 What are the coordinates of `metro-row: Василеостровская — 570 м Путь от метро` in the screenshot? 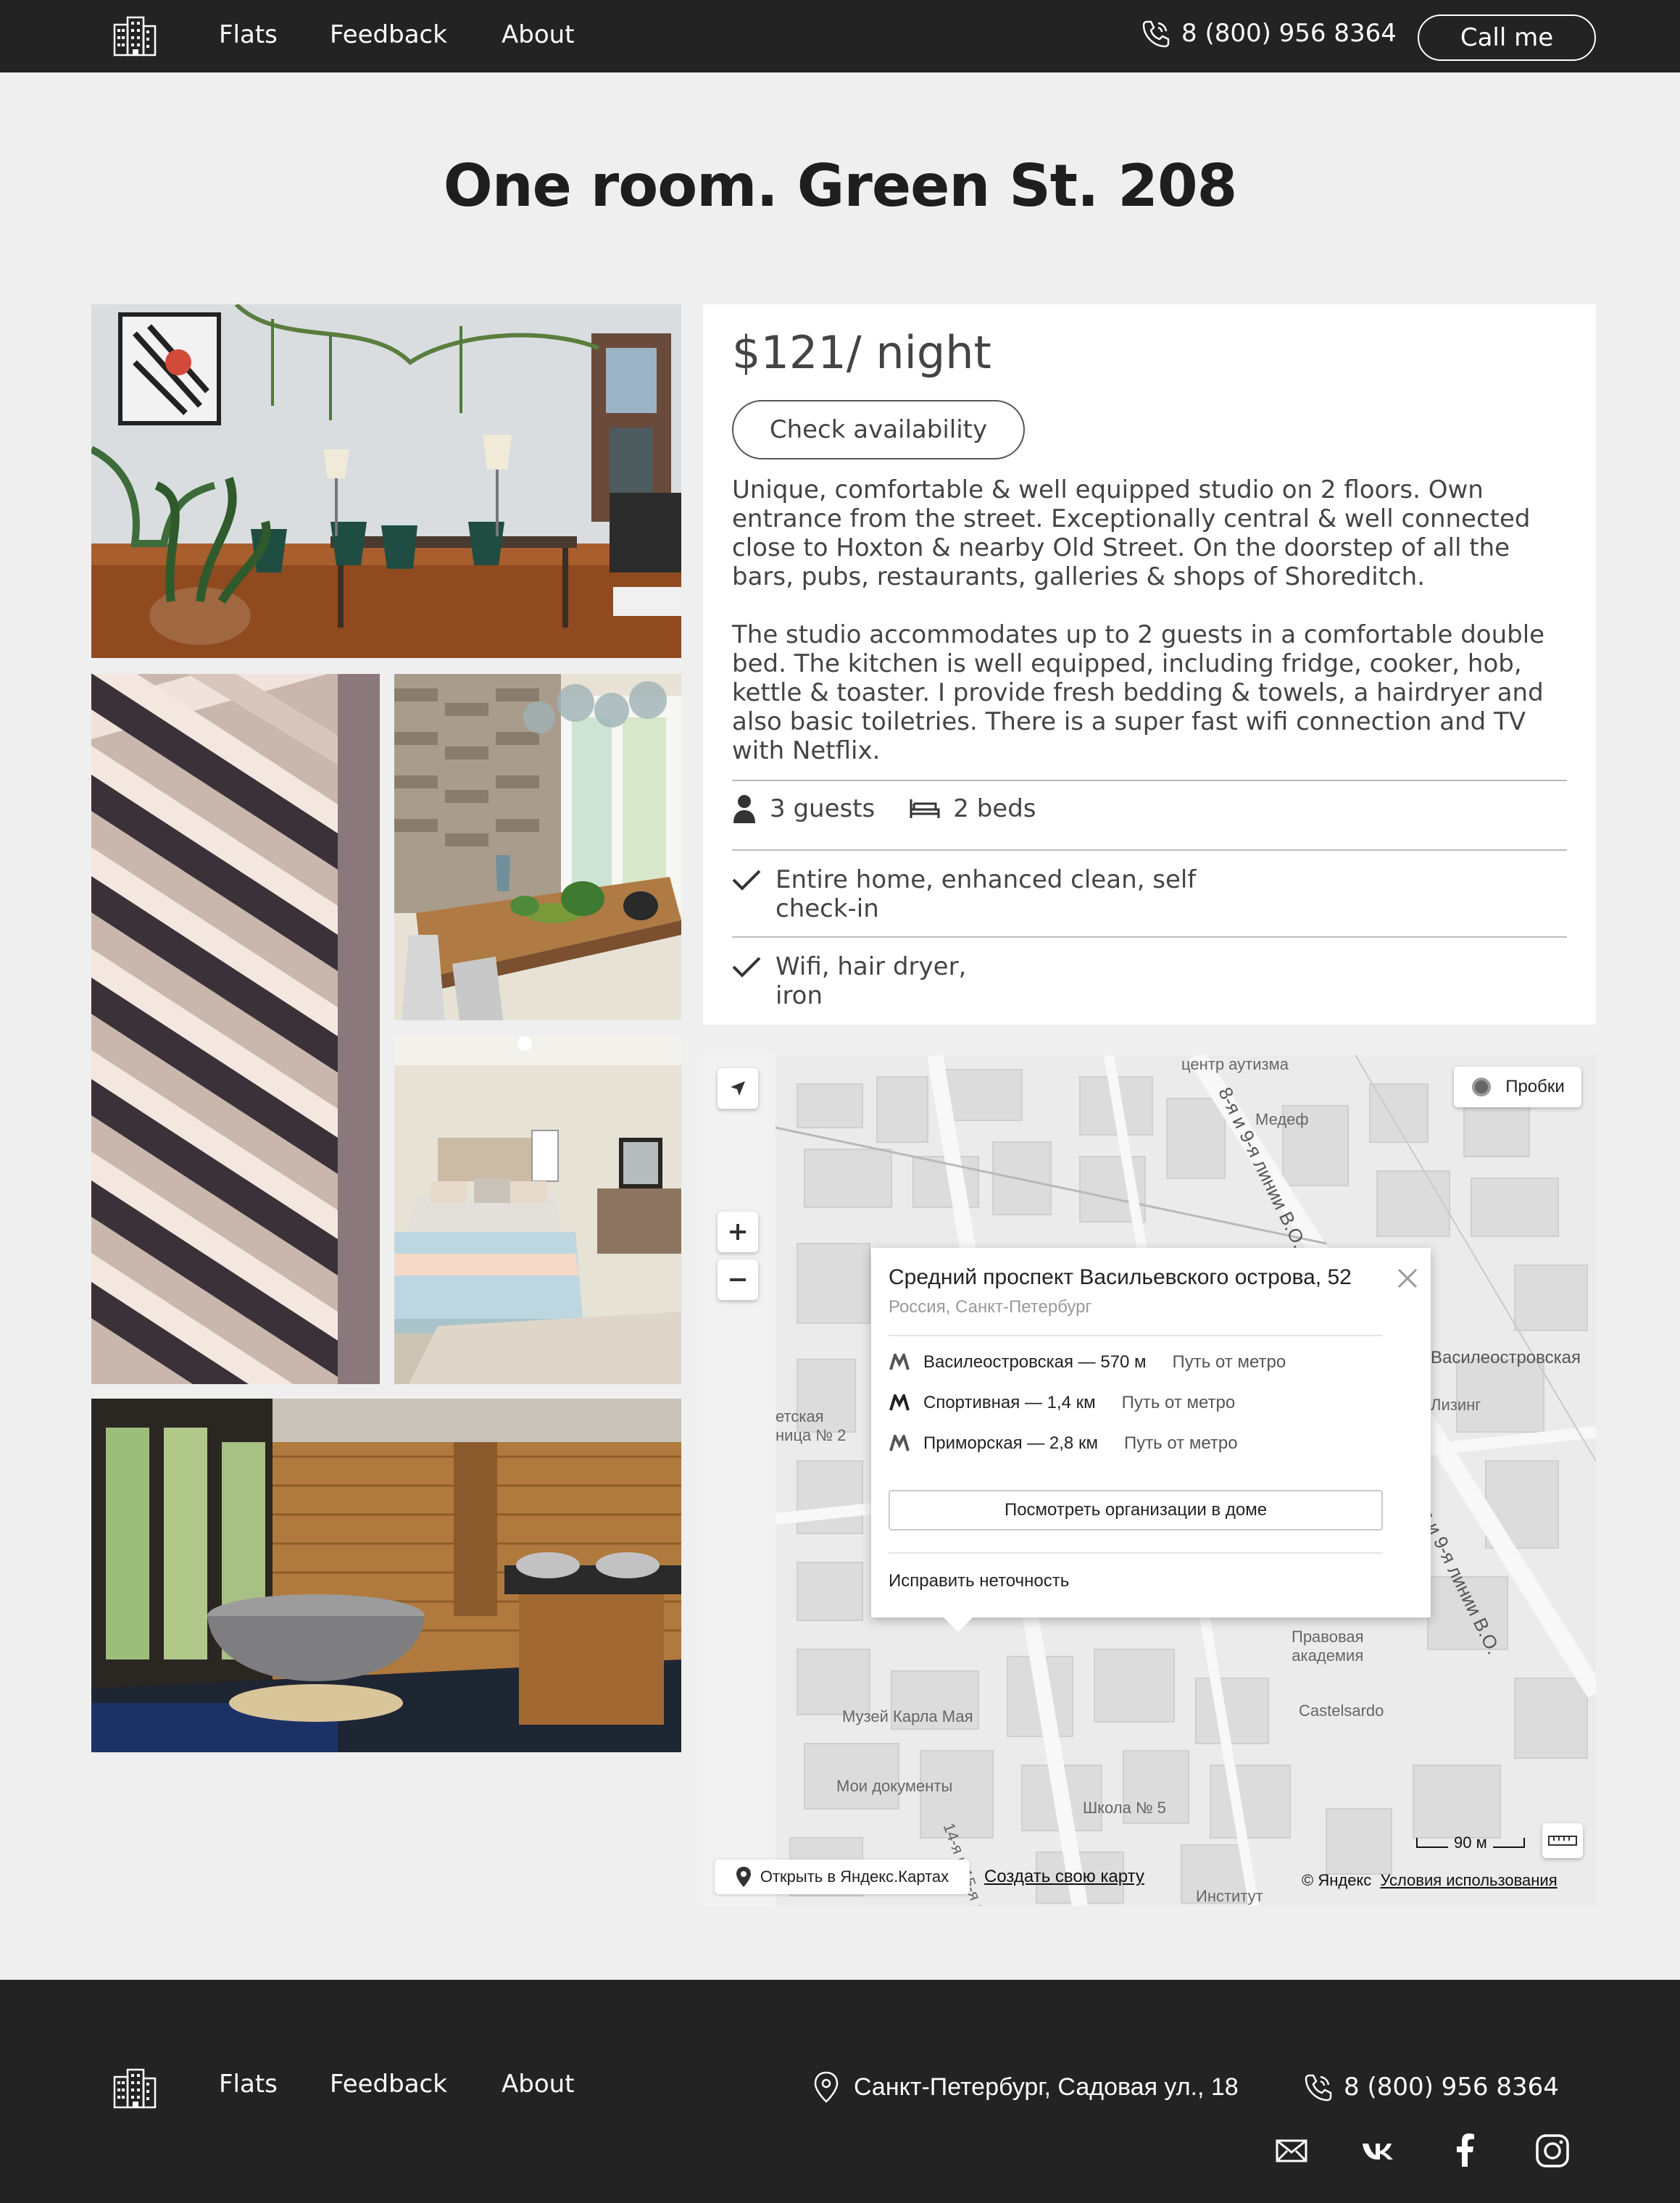 It's located at (1087, 1362).